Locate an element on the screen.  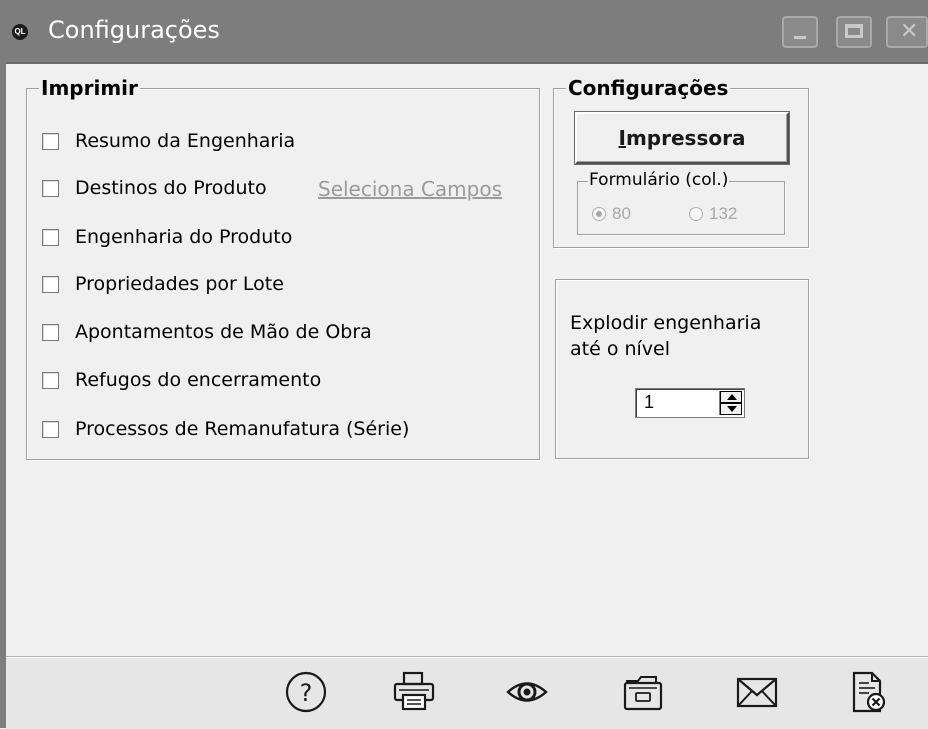
checkbox-processos-remanufatura: Processos de Remanufatura (Série) is located at coordinates (225, 429).